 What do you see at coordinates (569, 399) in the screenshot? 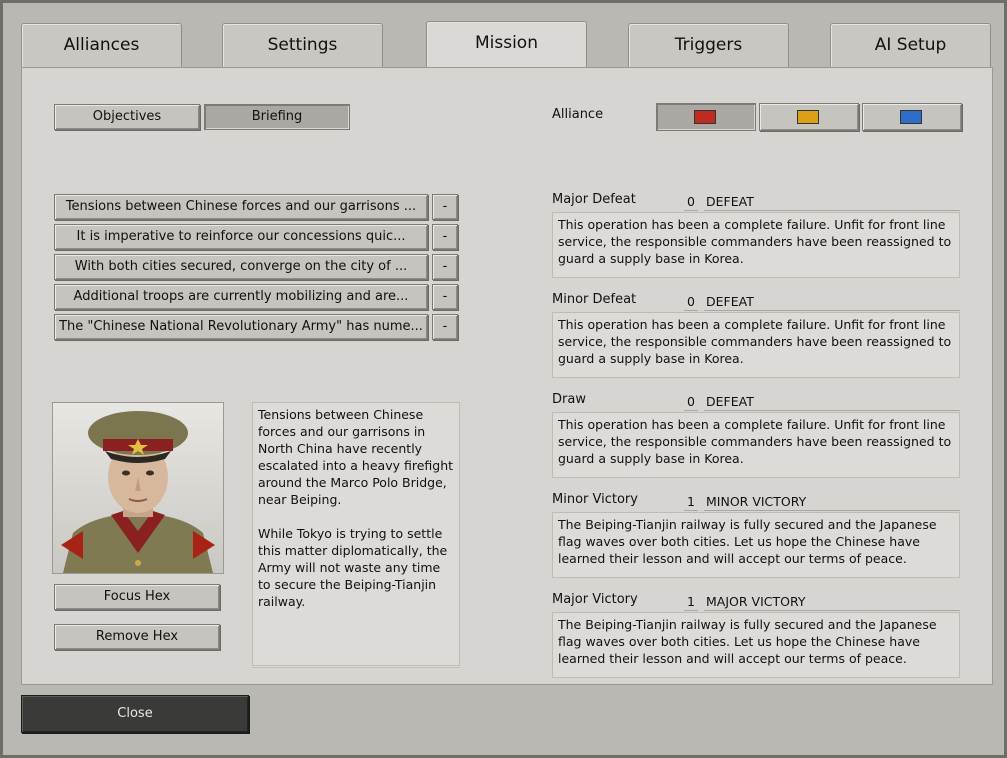
I see `outcome-label: Draw` at bounding box center [569, 399].